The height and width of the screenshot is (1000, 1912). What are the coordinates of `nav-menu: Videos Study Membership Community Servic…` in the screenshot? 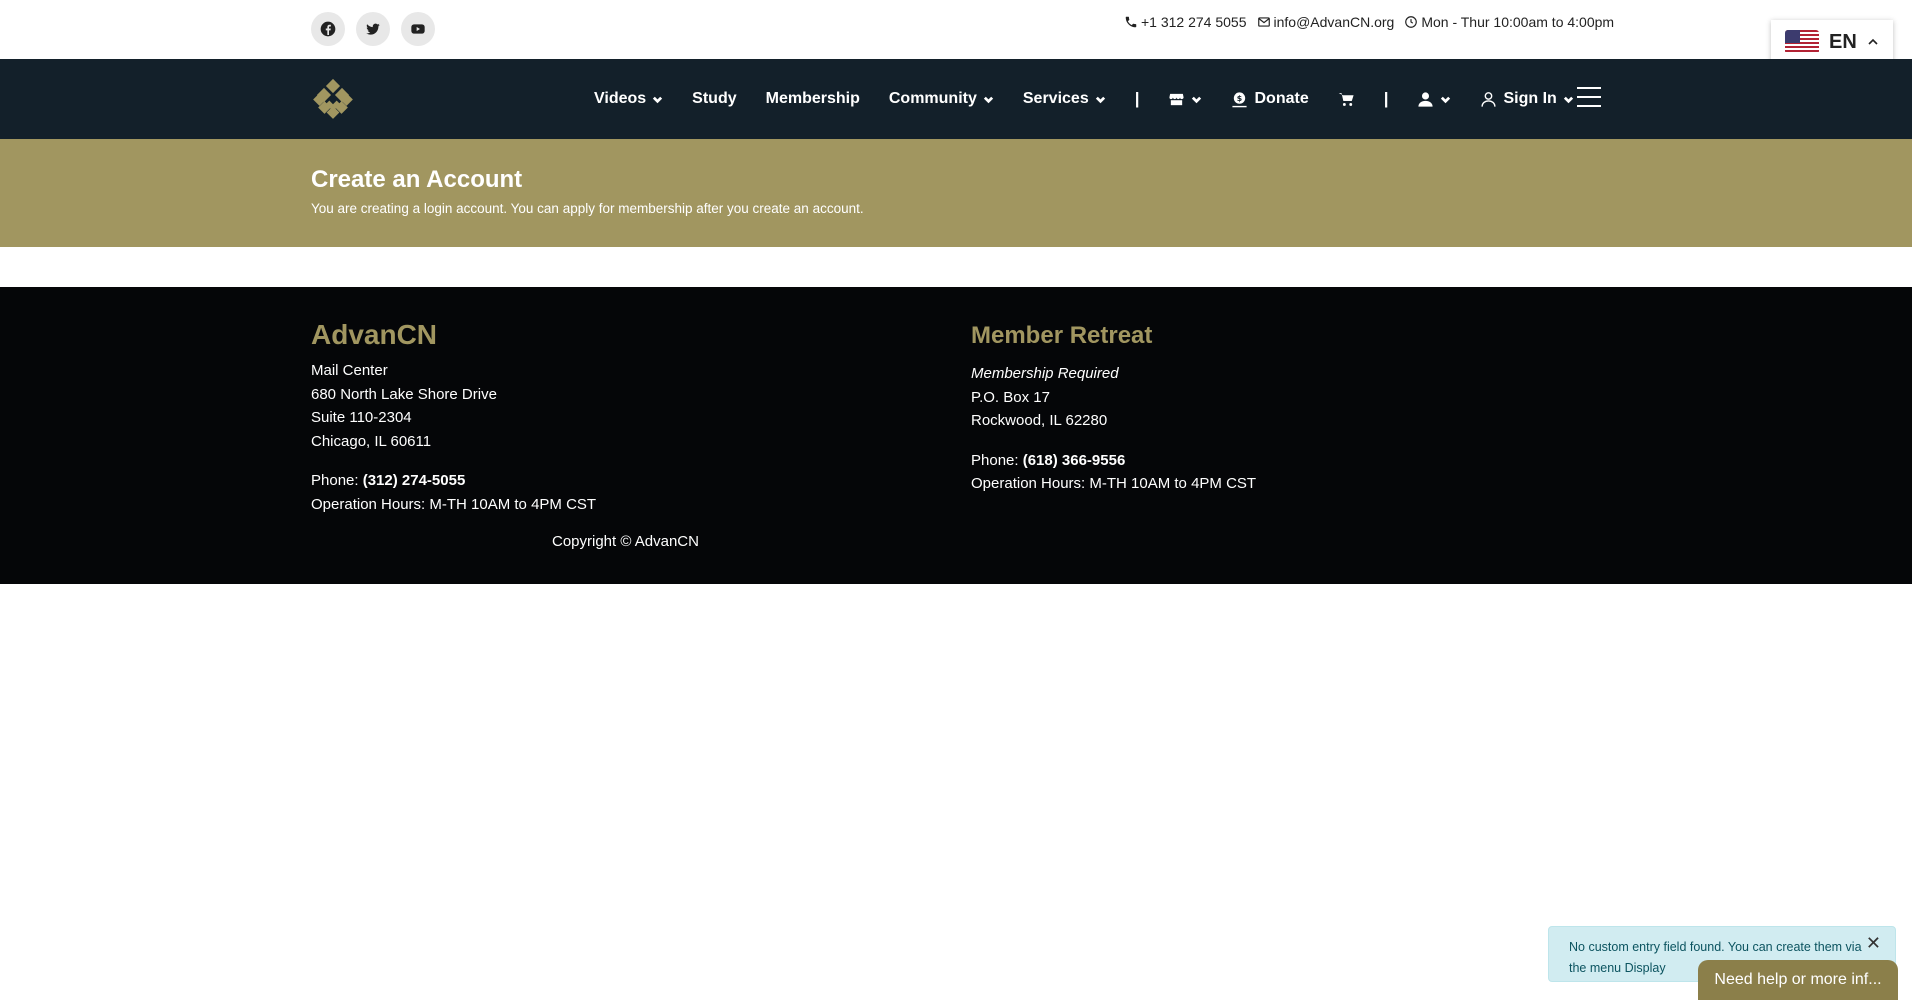 It's located at (1084, 99).